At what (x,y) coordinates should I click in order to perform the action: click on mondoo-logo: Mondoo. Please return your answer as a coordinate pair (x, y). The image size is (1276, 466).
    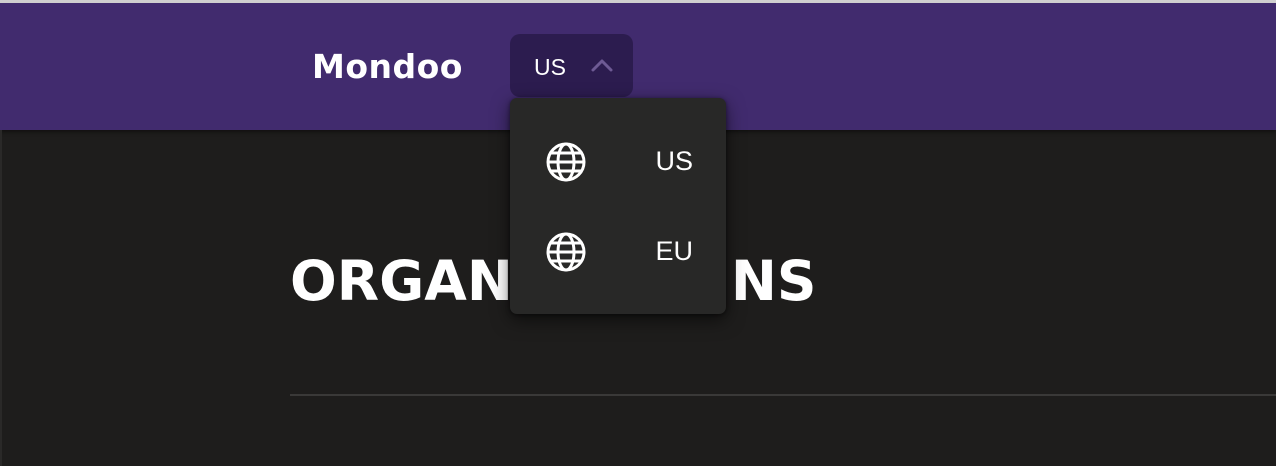
    Looking at the image, I should click on (387, 67).